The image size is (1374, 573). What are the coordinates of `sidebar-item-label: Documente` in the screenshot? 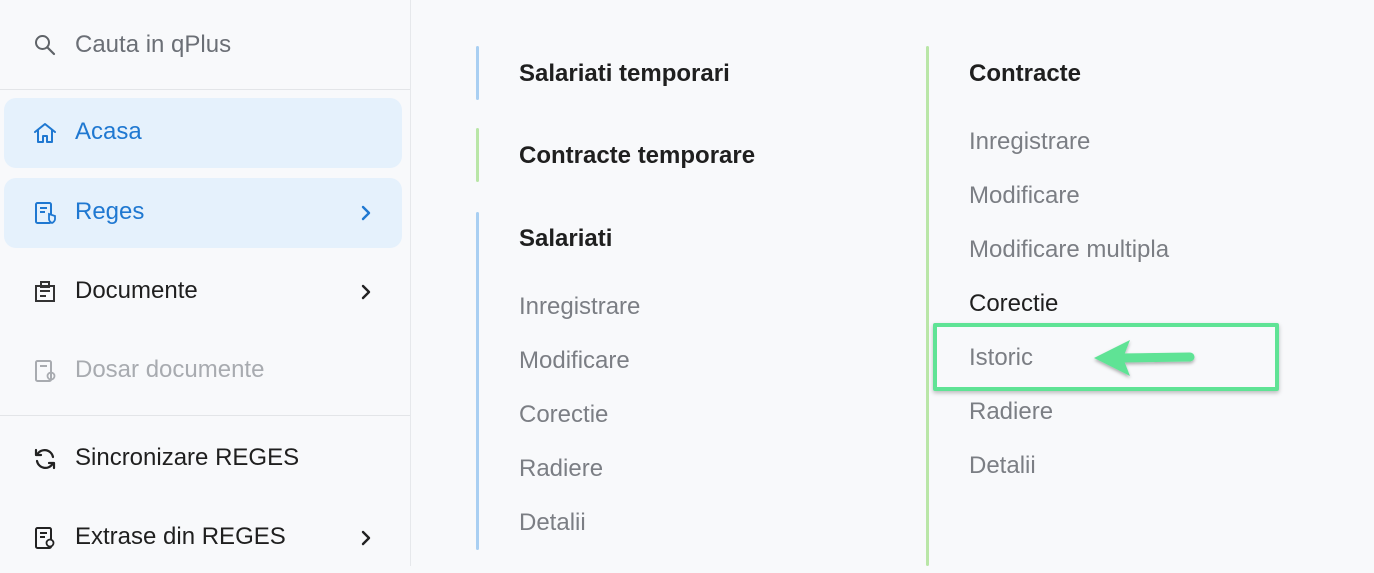 It's located at (136, 290).